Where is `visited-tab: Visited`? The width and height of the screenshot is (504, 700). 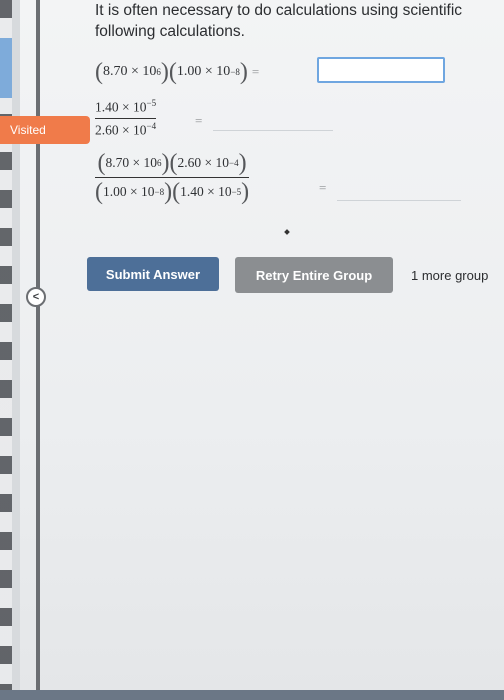 visited-tab: Visited is located at coordinates (45, 130).